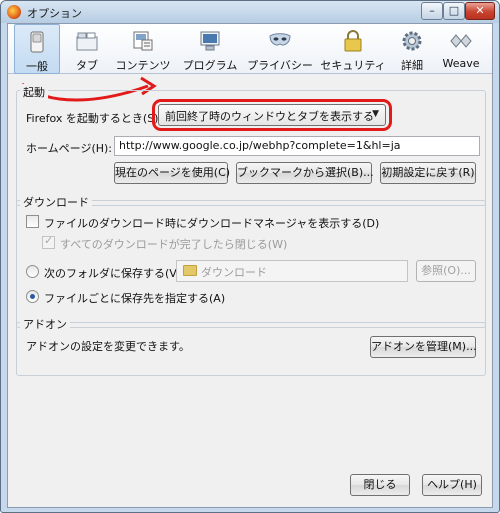 The height and width of the screenshot is (513, 500). What do you see at coordinates (234, 272) in the screenshot?
I see `download-folder-value: ダウンロード` at bounding box center [234, 272].